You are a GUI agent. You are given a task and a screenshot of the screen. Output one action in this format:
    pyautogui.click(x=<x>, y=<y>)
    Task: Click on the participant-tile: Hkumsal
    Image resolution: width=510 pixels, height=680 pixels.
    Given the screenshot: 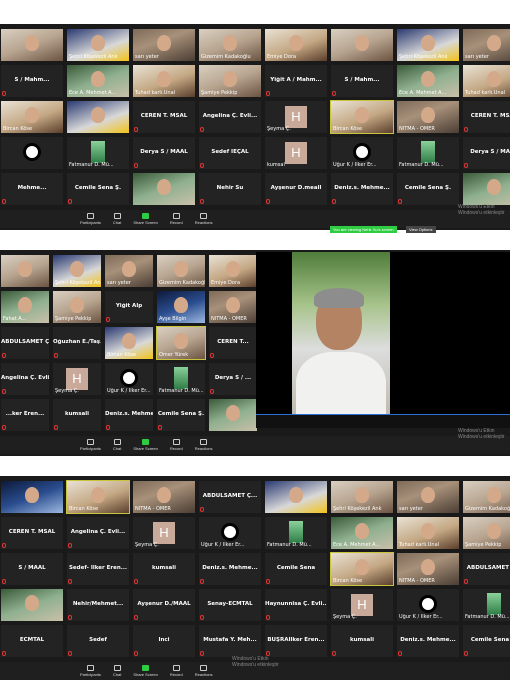 What is the action you would take?
    pyautogui.click(x=296, y=153)
    